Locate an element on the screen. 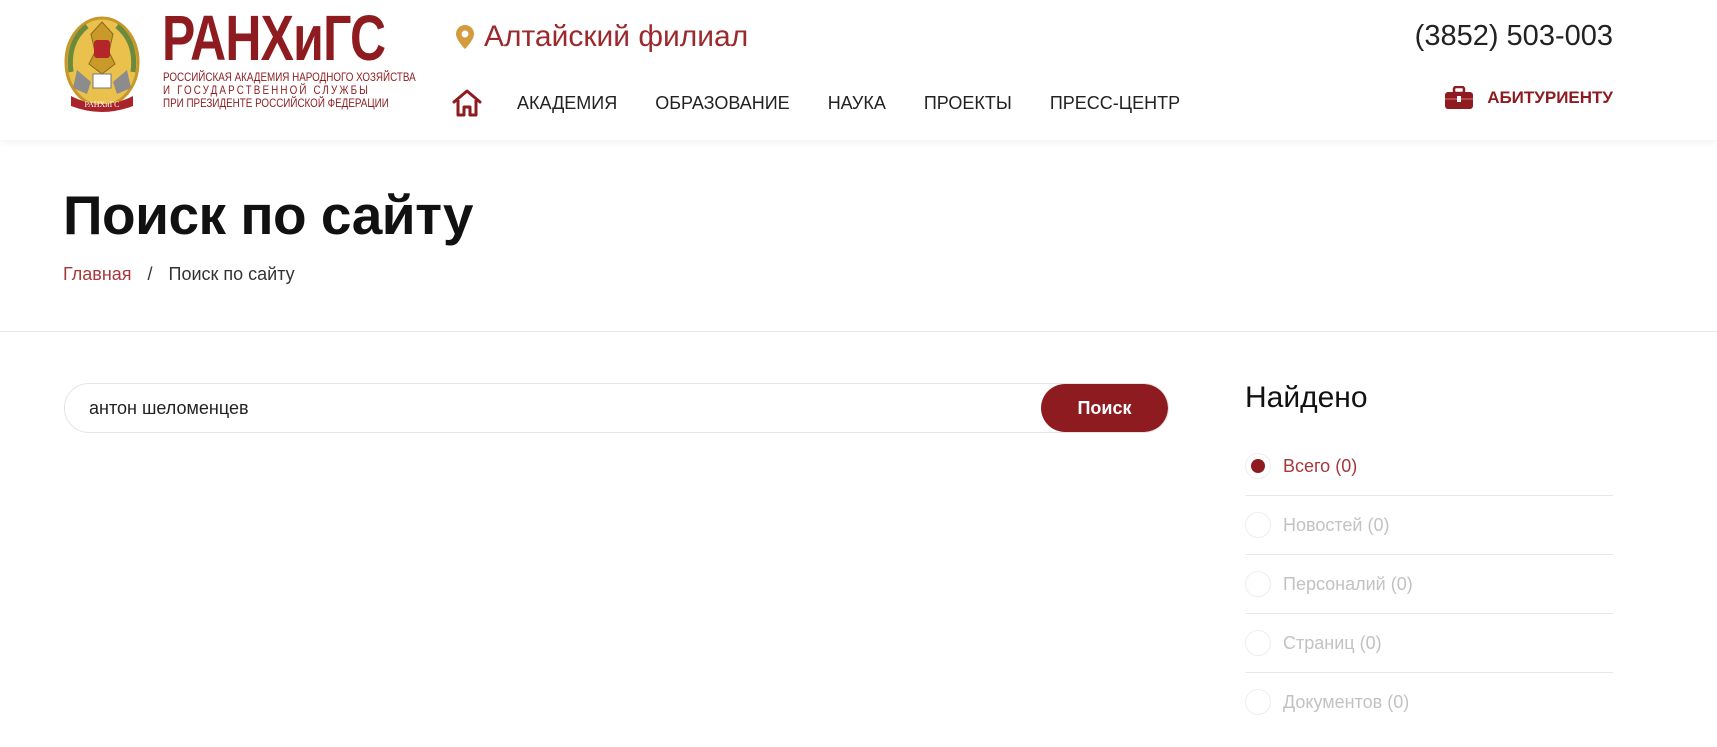  filter-all: Всего (0) is located at coordinates (1429, 466).